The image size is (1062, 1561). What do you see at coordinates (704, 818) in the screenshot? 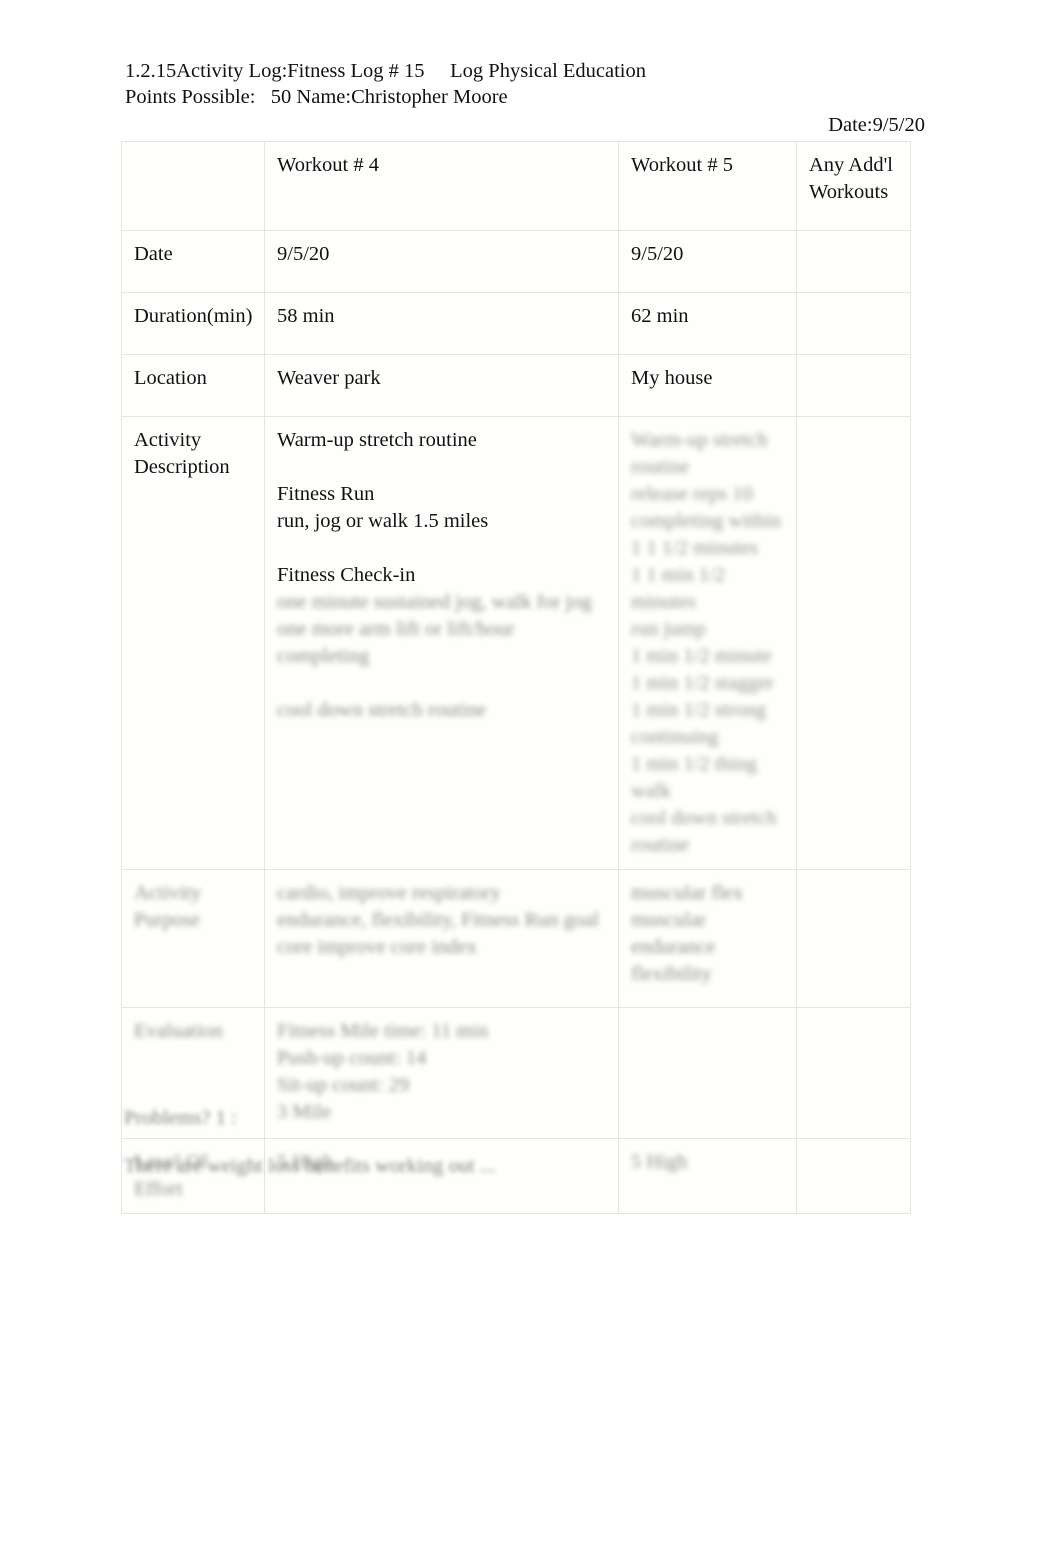
I see `activity-line-redacted: cool down stretch` at bounding box center [704, 818].